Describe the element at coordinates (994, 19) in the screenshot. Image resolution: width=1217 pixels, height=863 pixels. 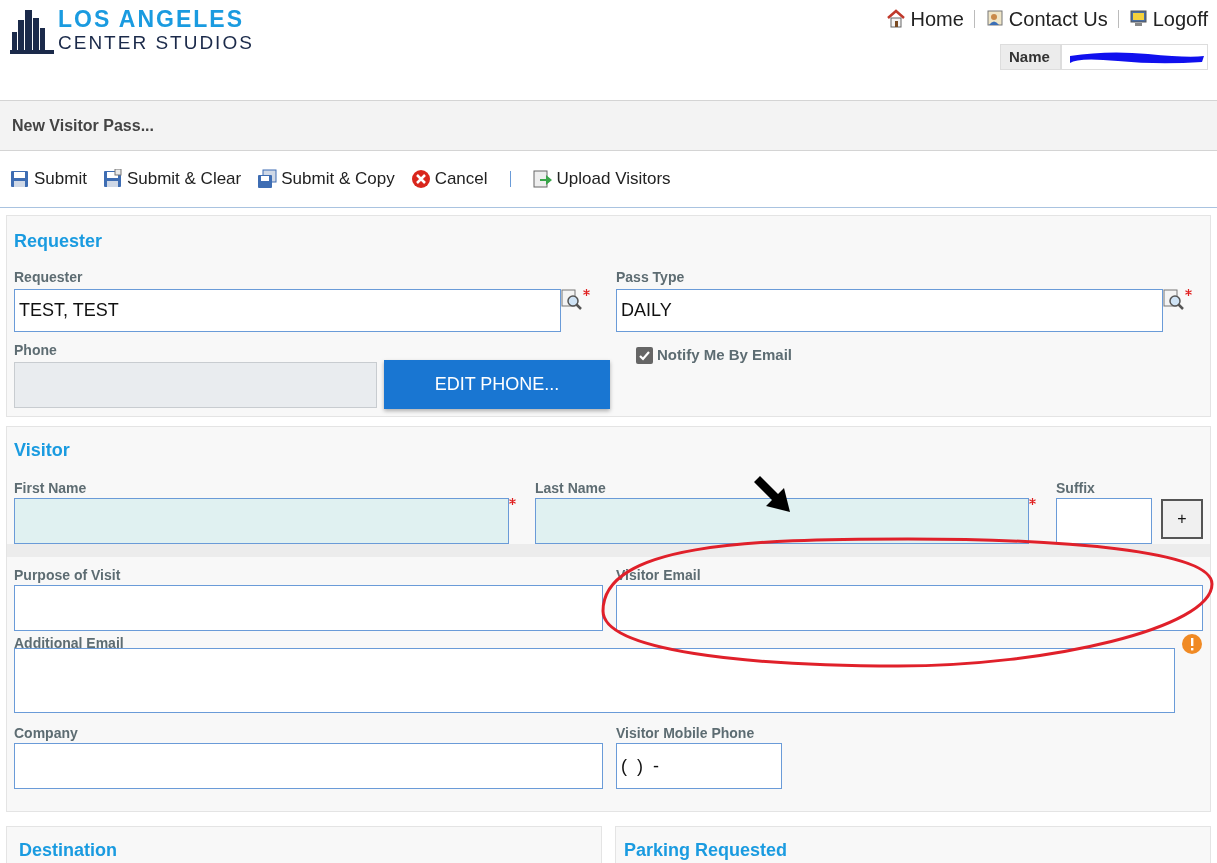
I see `contact-icon` at that location.